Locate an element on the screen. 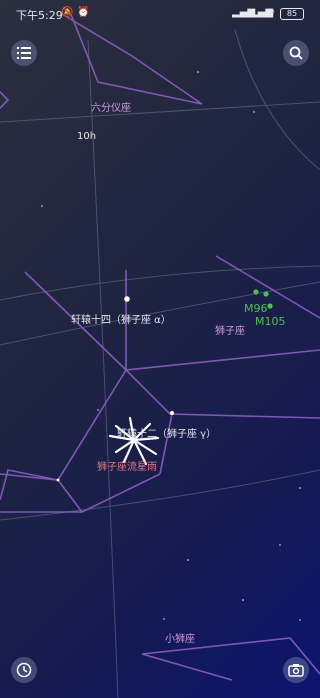 Image resolution: width=320 pixels, height=698 pixels. leo-minor-line is located at coordinates (187, 667).